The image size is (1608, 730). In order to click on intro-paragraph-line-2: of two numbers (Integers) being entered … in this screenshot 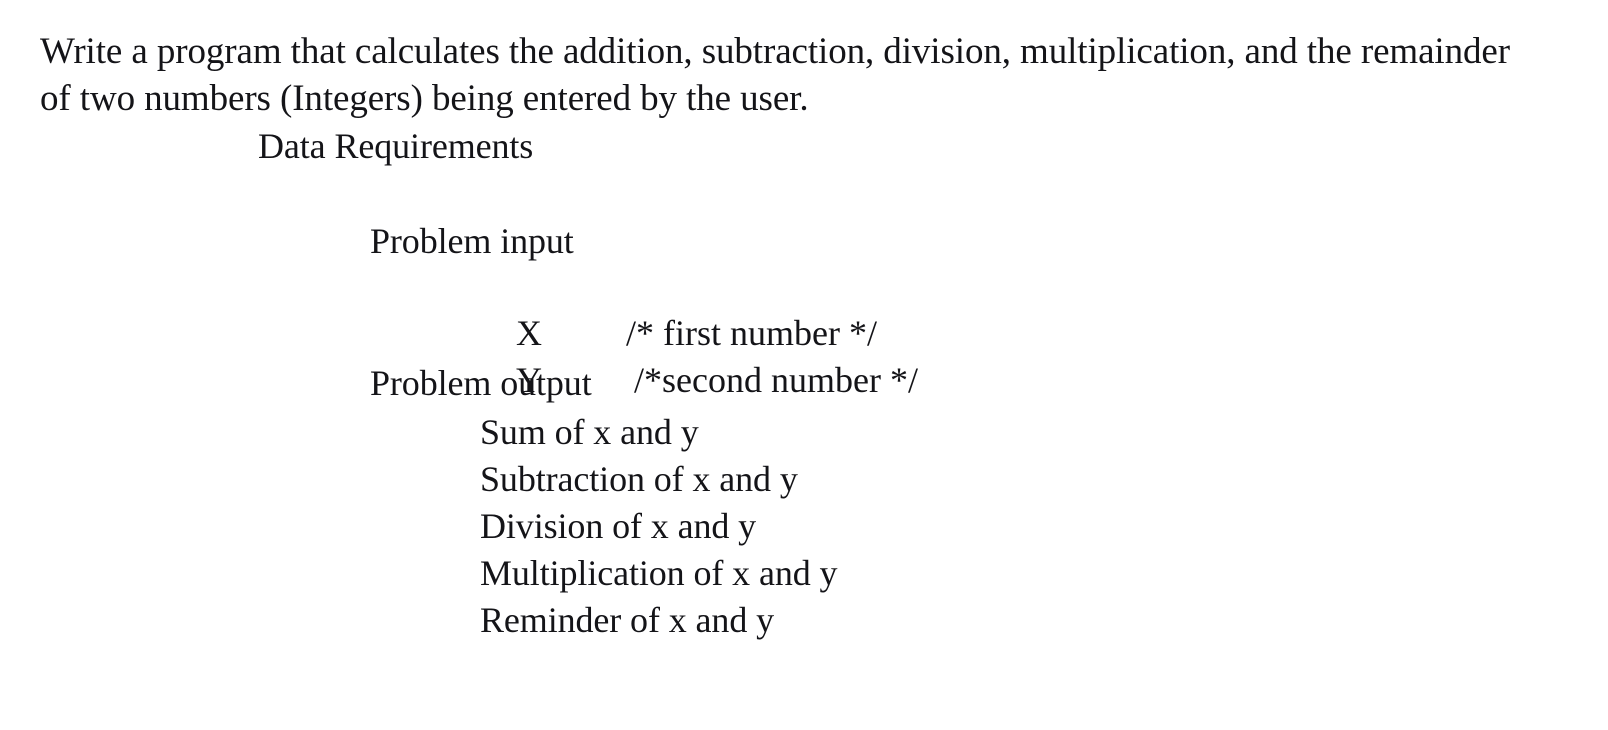, I will do `click(424, 98)`.